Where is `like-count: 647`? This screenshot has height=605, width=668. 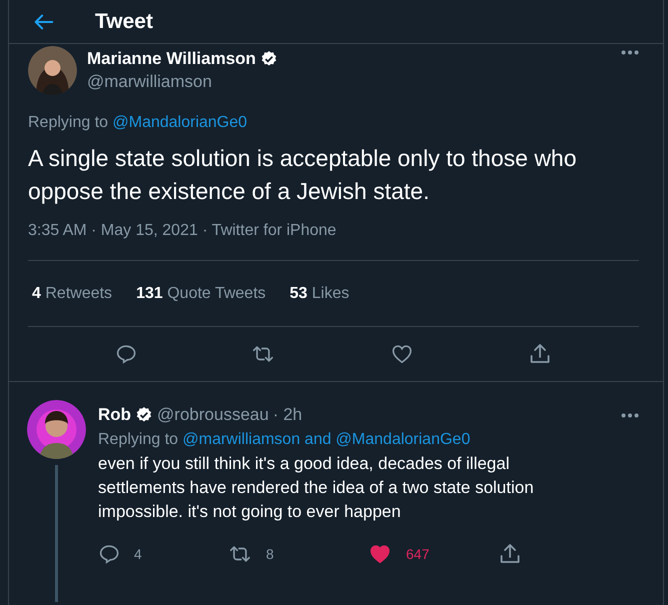
like-count: 647 is located at coordinates (418, 554).